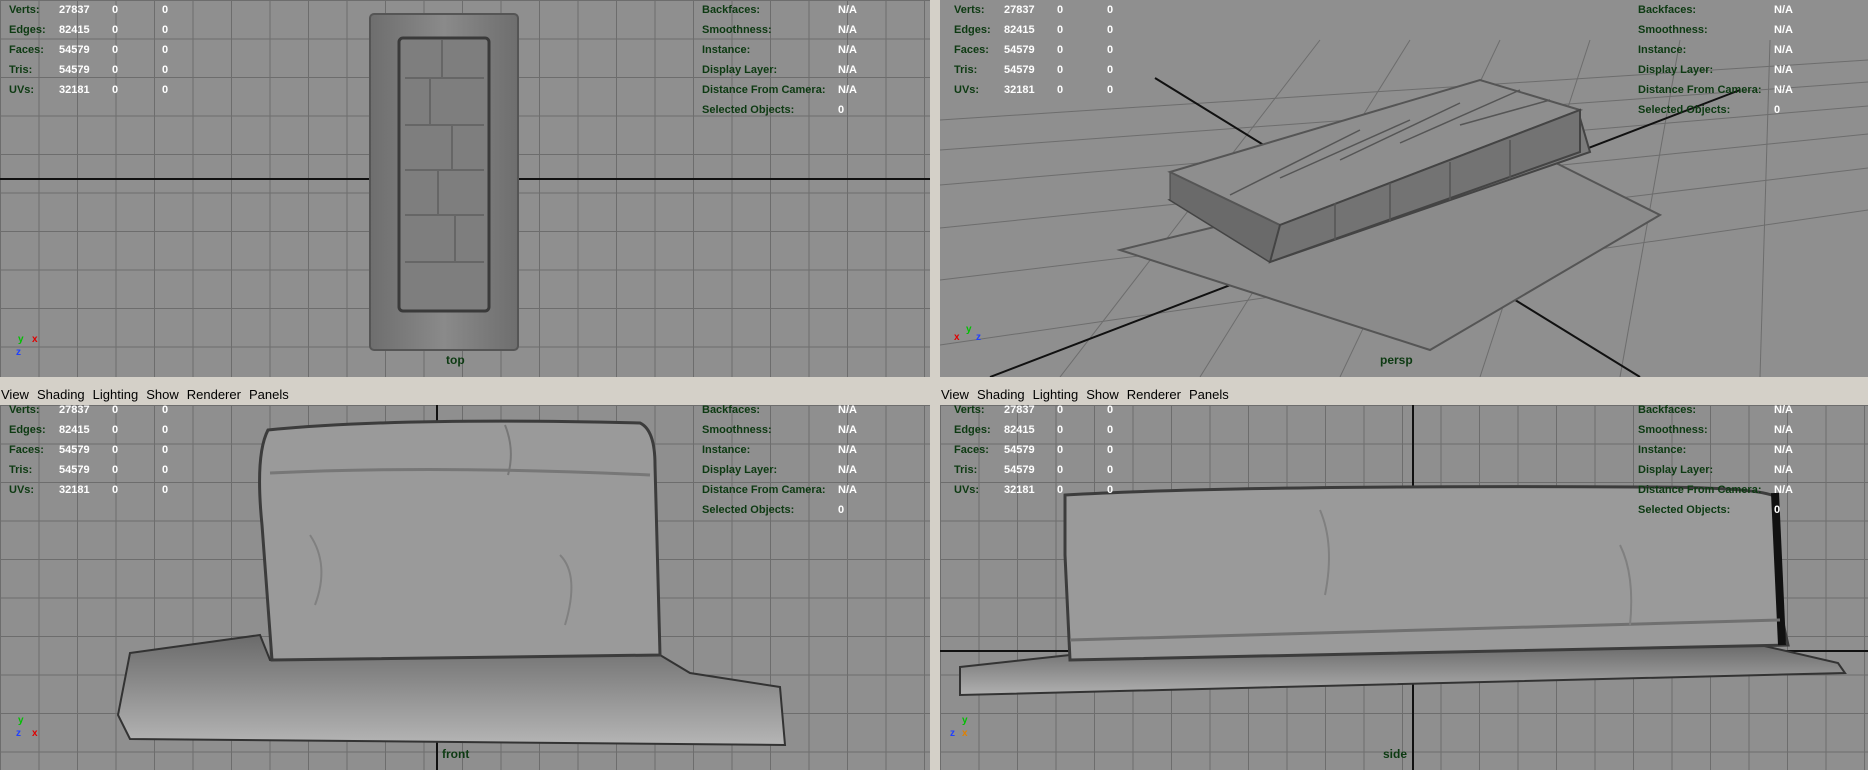 The width and height of the screenshot is (1868, 770). What do you see at coordinates (1395, 754) in the screenshot?
I see `camera-label-side: side` at bounding box center [1395, 754].